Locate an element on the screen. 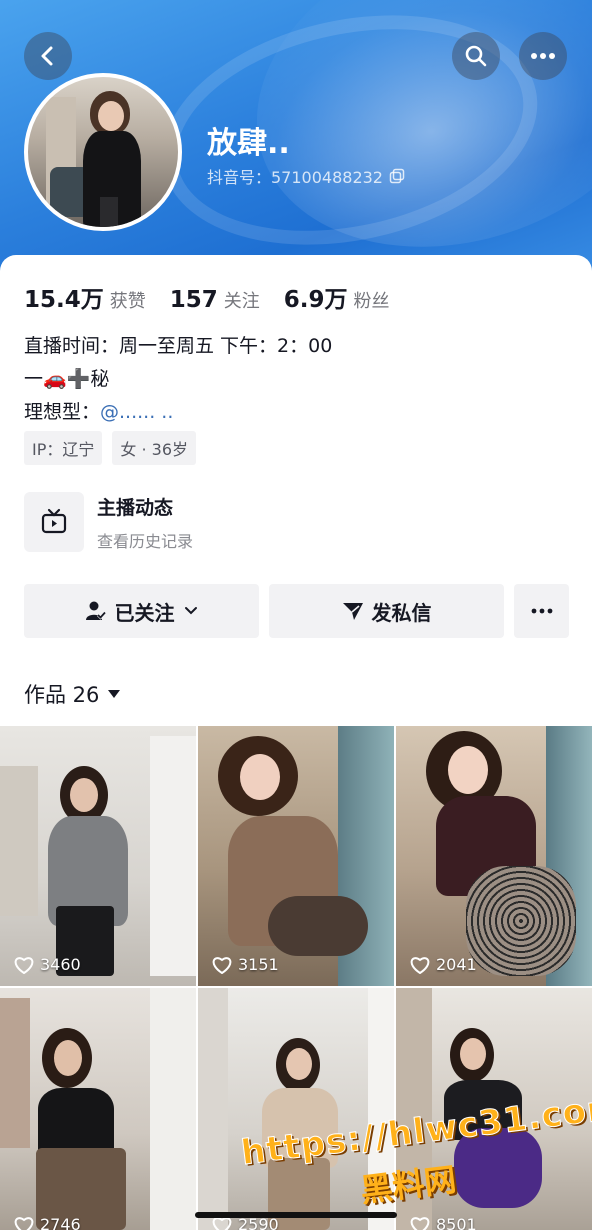 Image resolution: width=592 pixels, height=1230 pixels. message-button: 发私信 is located at coordinates (386, 611).